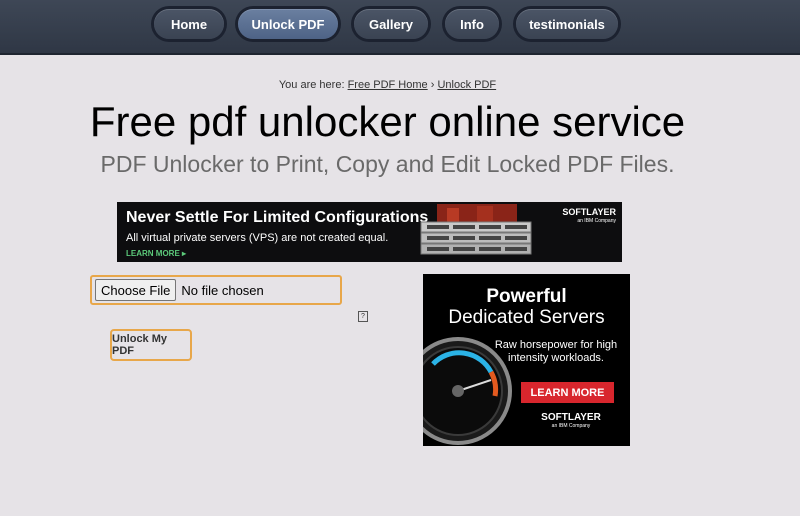  Describe the element at coordinates (526, 317) in the screenshot. I see `side-ad-line2: Dedicated Servers` at that location.